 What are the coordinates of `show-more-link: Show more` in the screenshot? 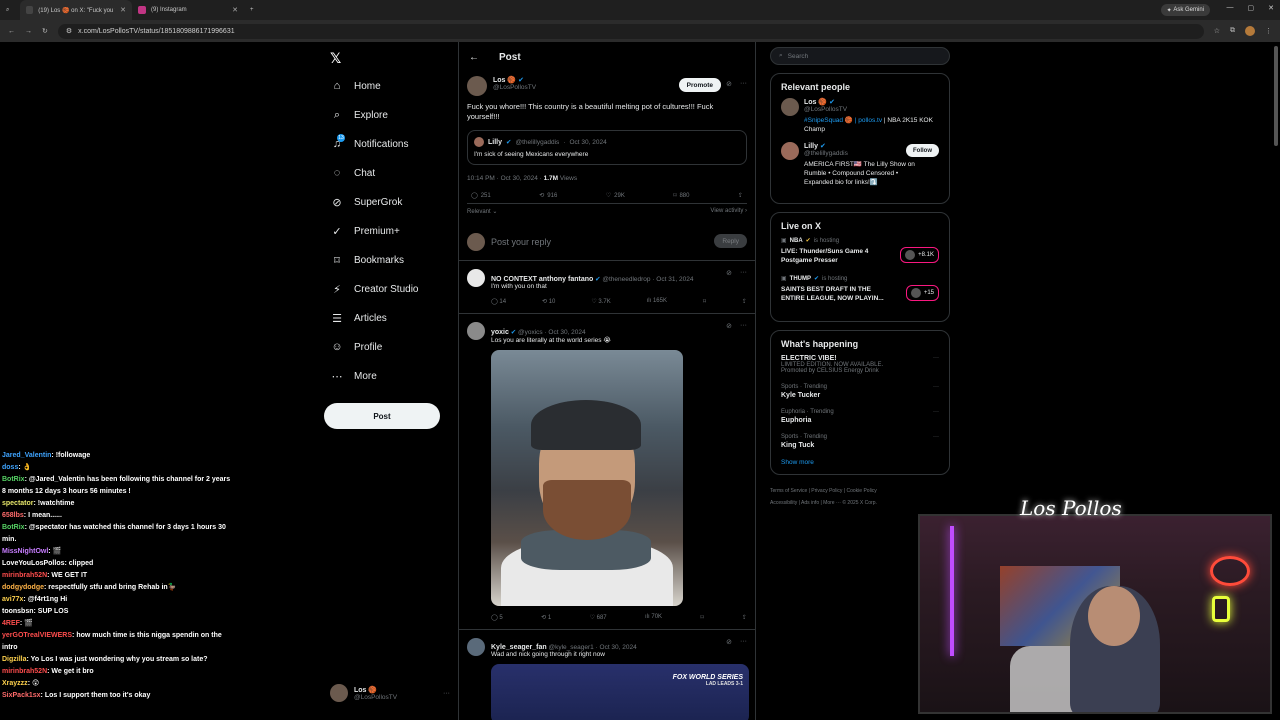 It's located at (860, 462).